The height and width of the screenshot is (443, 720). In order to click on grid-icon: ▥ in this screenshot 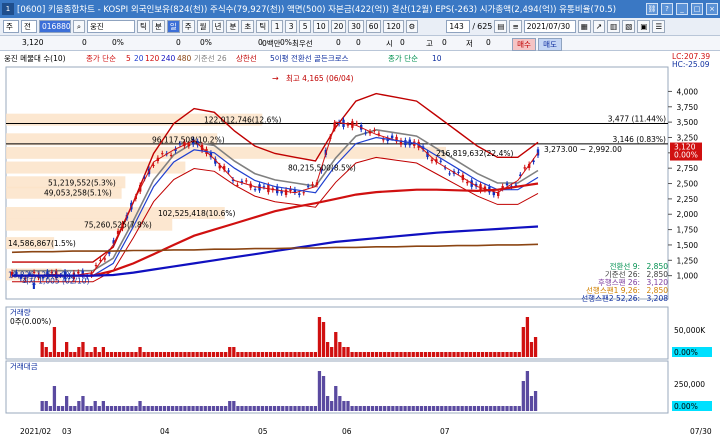, I will do `click(614, 26)`.